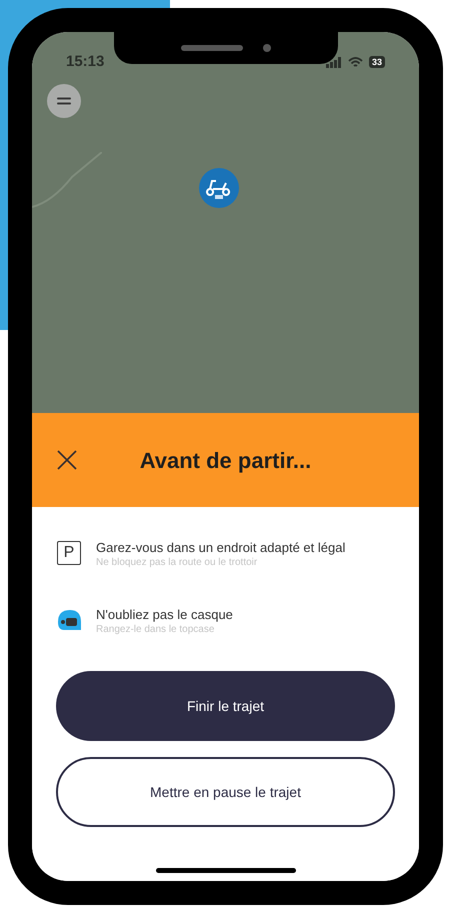 This screenshot has width=449, height=910. I want to click on signal-icon, so click(334, 62).